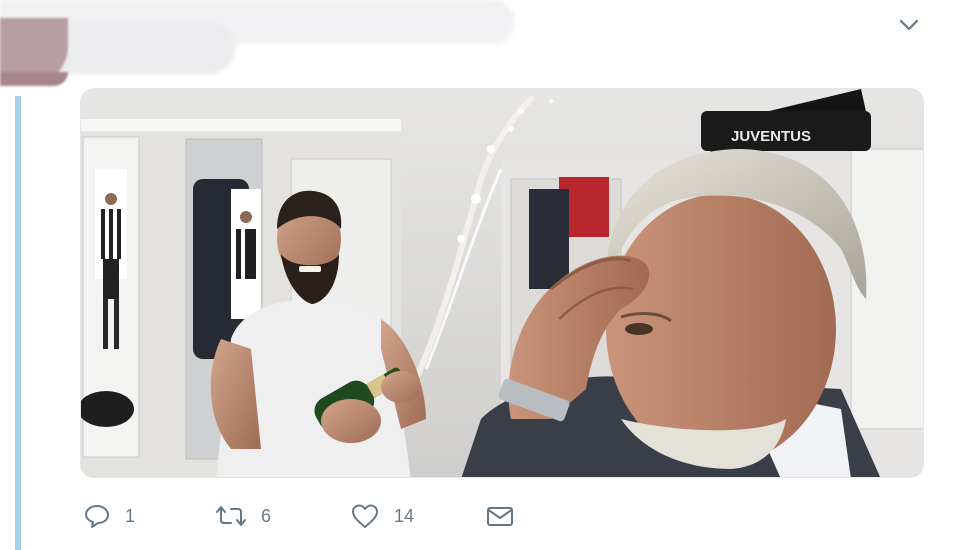  Describe the element at coordinates (771, 136) in the screenshot. I see `jersey-text: JUVENTUS` at that location.